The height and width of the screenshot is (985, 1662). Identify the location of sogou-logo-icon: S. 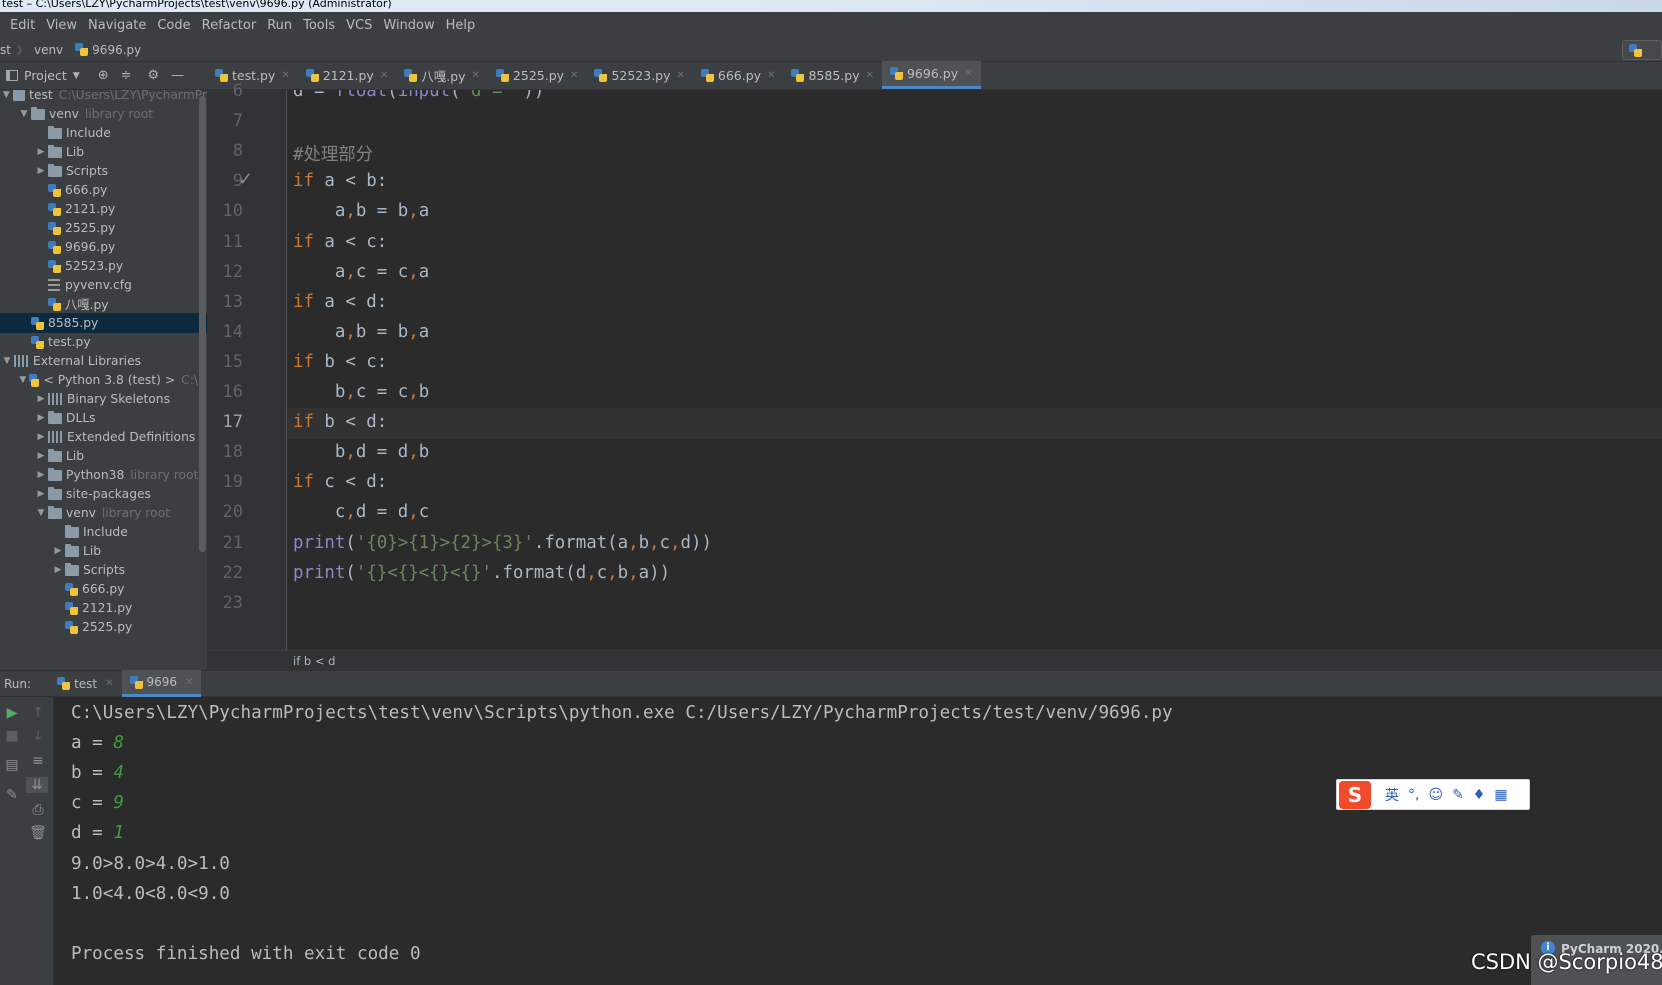
(1355, 794).